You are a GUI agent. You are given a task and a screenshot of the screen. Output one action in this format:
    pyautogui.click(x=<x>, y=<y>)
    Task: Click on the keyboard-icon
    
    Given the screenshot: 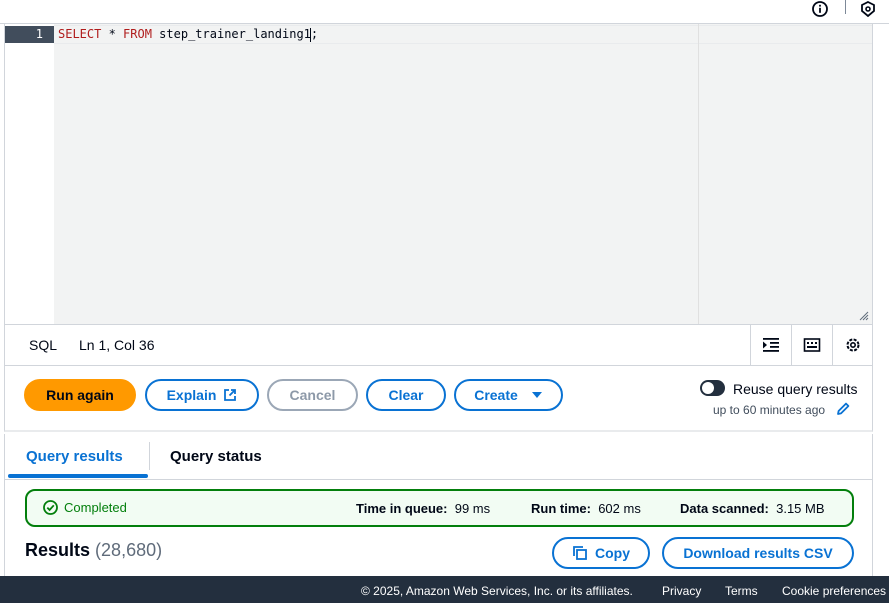 What is the action you would take?
    pyautogui.click(x=812, y=345)
    